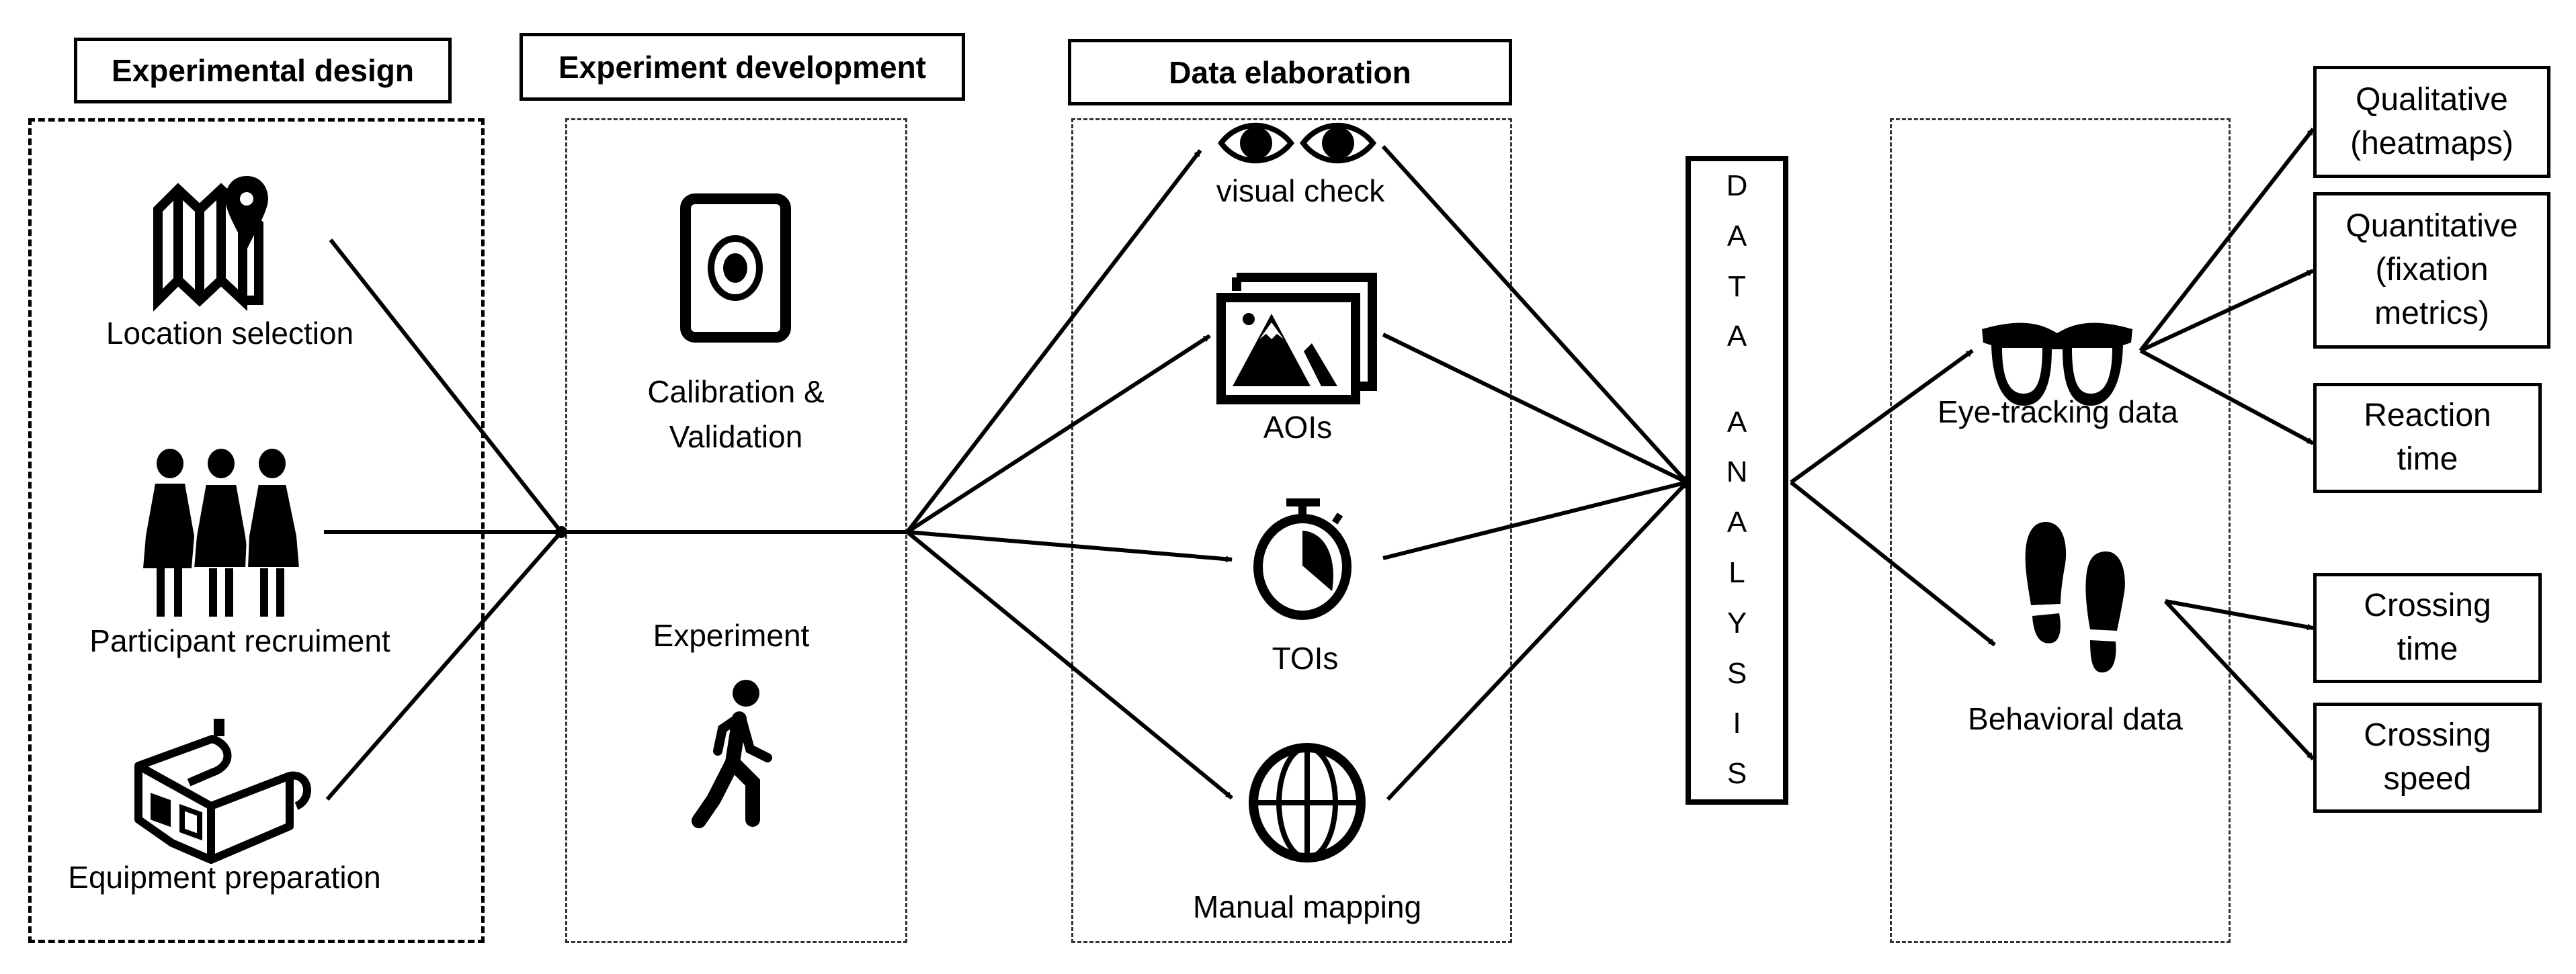  Describe the element at coordinates (2427, 649) in the screenshot. I see `output-crossing-time-line2: time` at that location.